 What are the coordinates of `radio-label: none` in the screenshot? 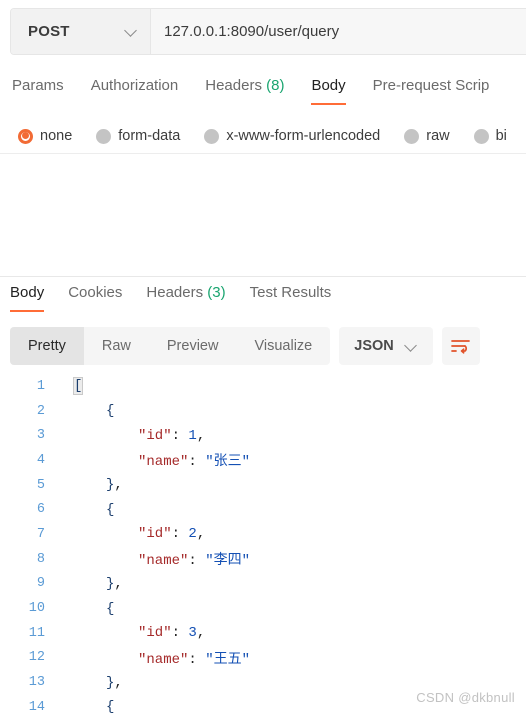 It's located at (56, 136).